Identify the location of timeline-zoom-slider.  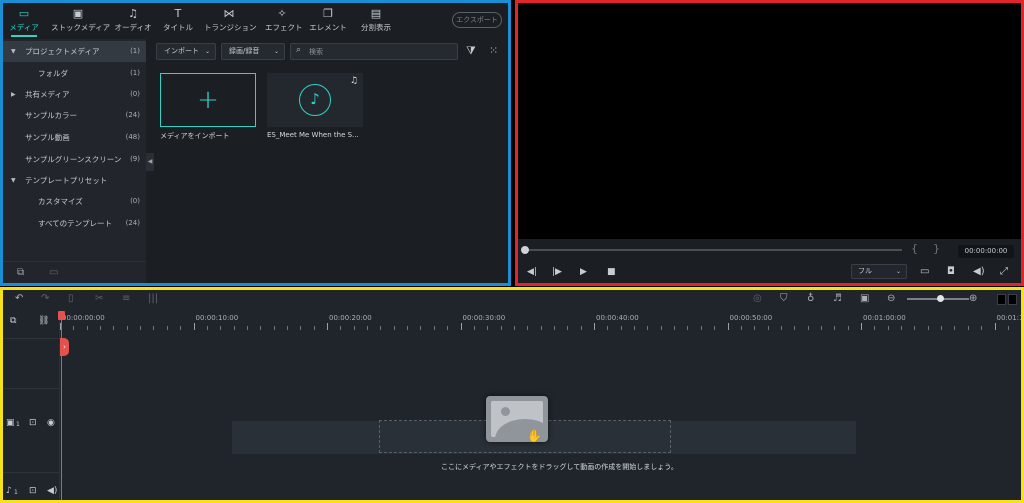
(938, 298).